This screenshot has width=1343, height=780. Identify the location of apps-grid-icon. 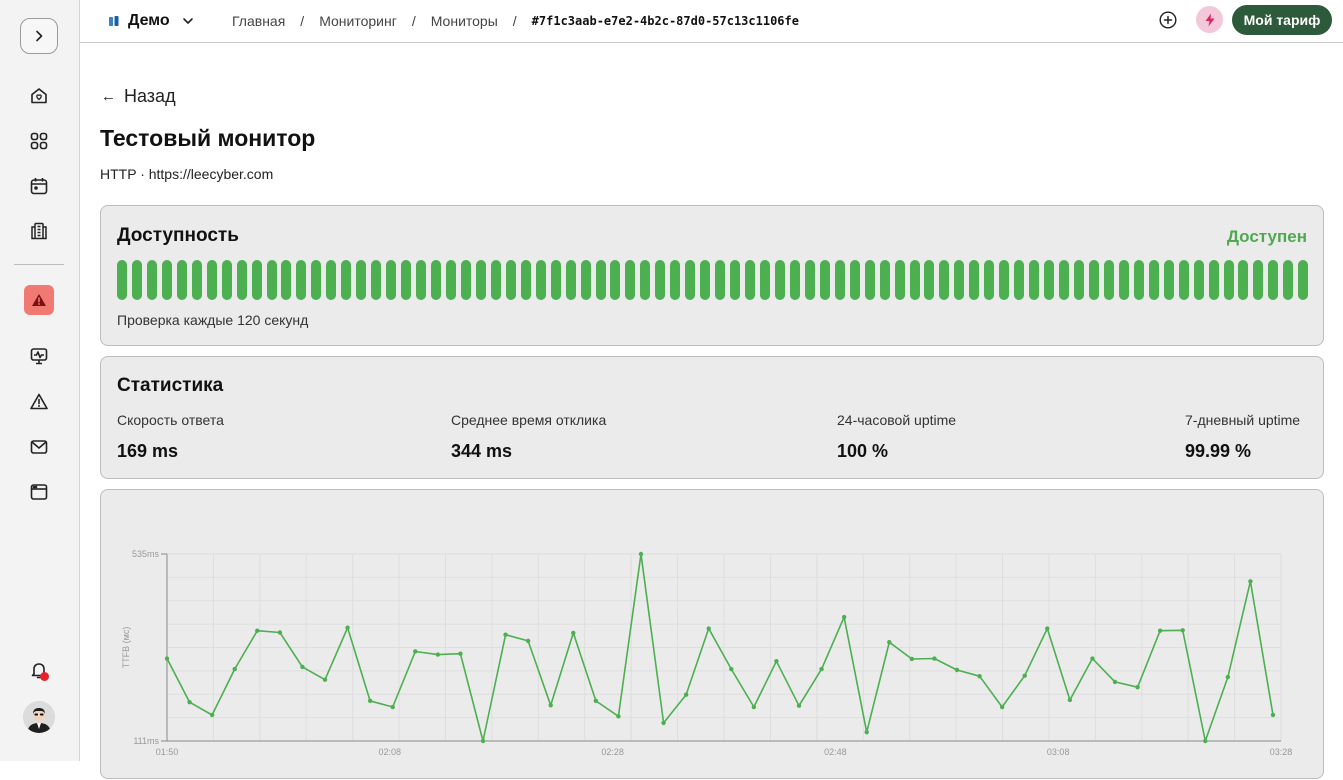
(39, 141).